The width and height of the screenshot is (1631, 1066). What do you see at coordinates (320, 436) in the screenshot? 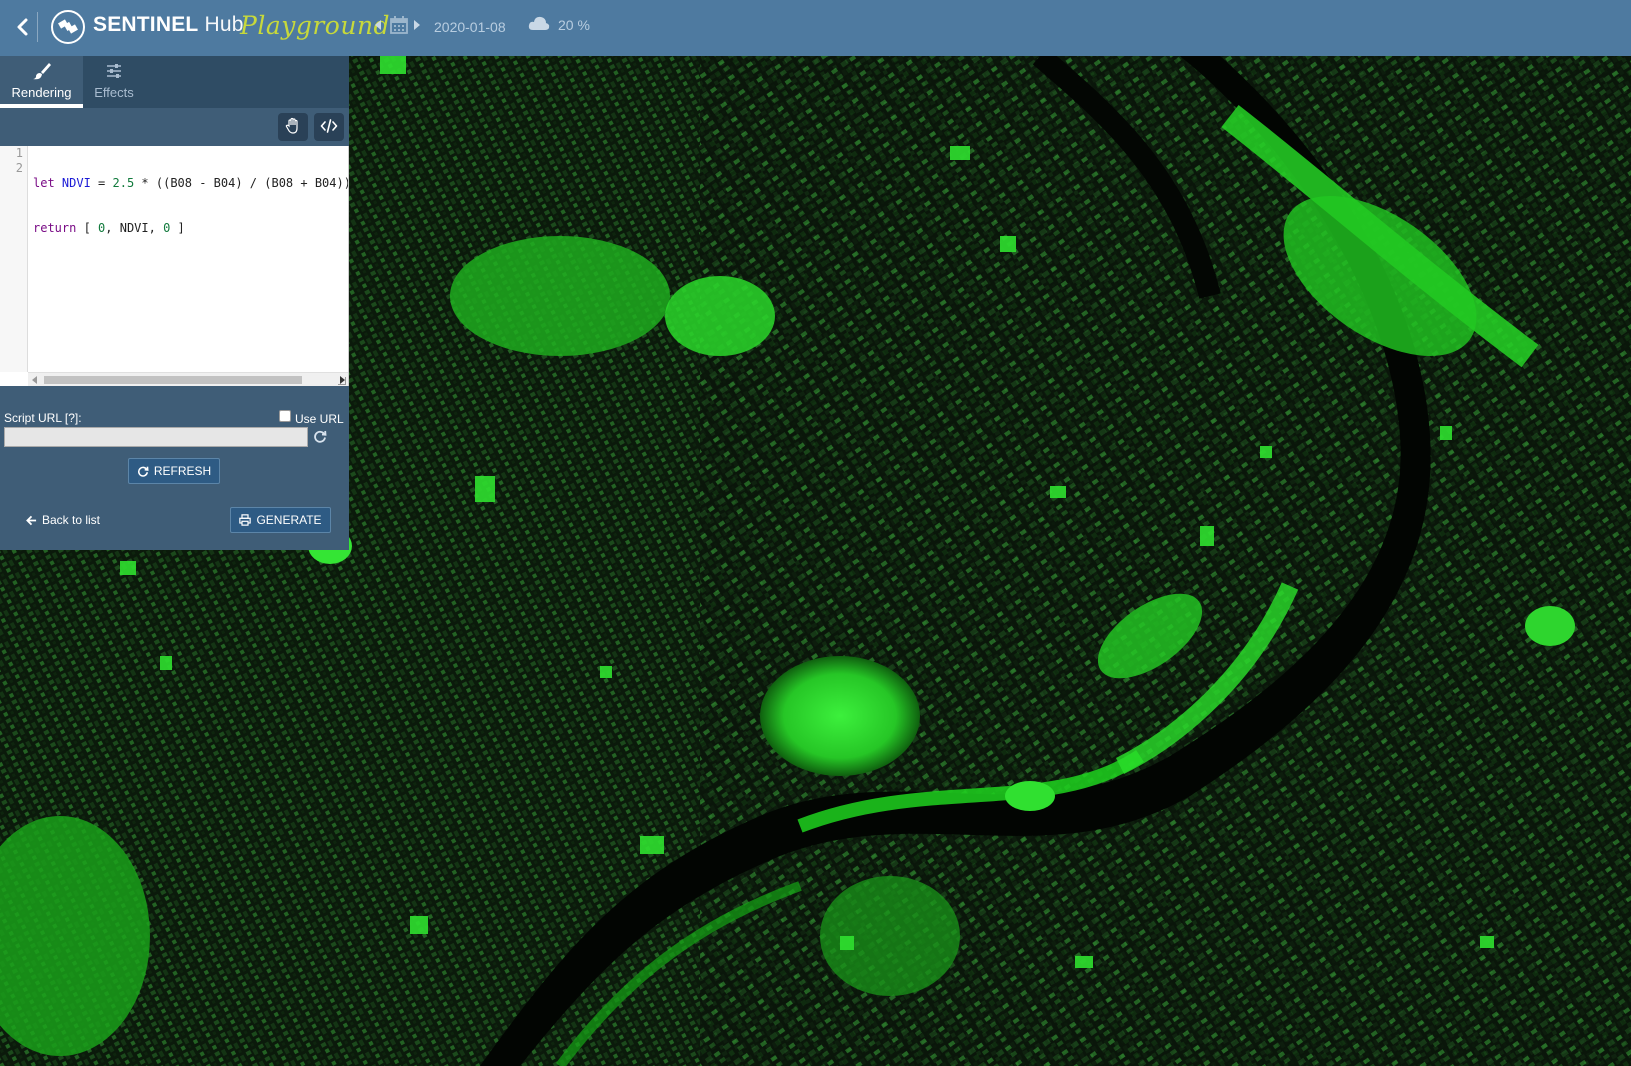
I see `reload-url-icon` at bounding box center [320, 436].